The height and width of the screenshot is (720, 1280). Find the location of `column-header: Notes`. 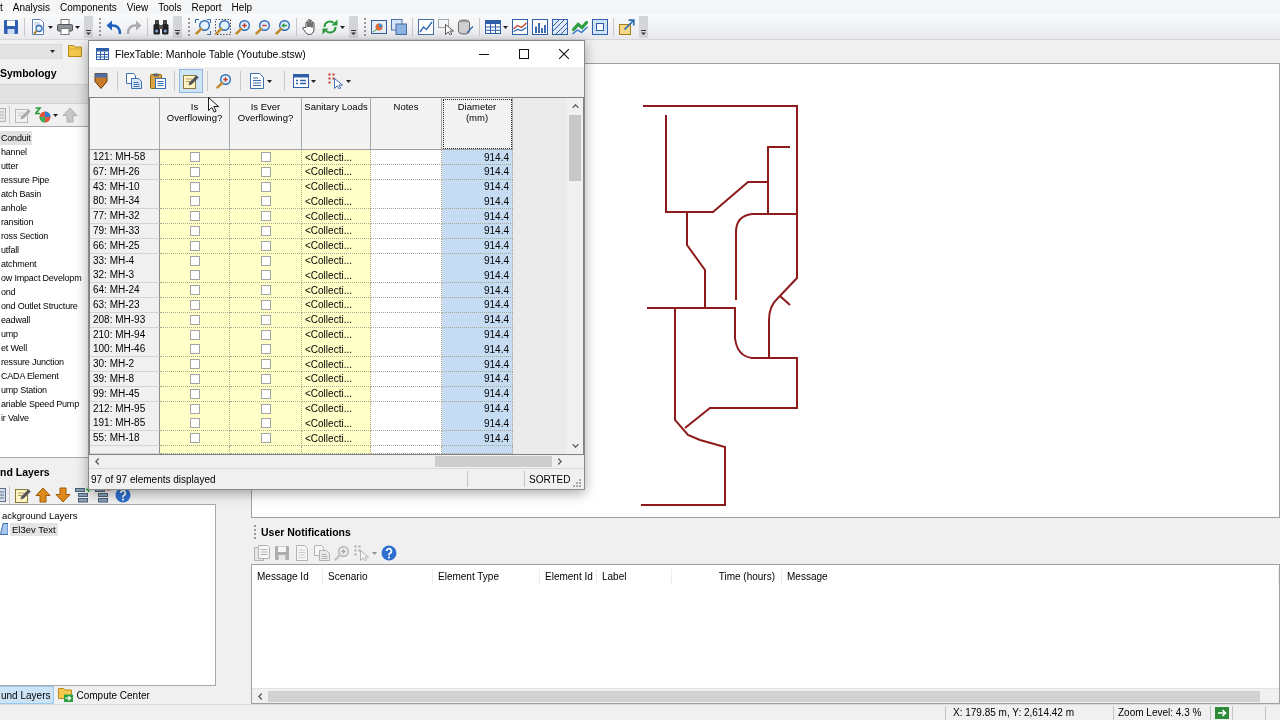

column-header: Notes is located at coordinates (406, 124).